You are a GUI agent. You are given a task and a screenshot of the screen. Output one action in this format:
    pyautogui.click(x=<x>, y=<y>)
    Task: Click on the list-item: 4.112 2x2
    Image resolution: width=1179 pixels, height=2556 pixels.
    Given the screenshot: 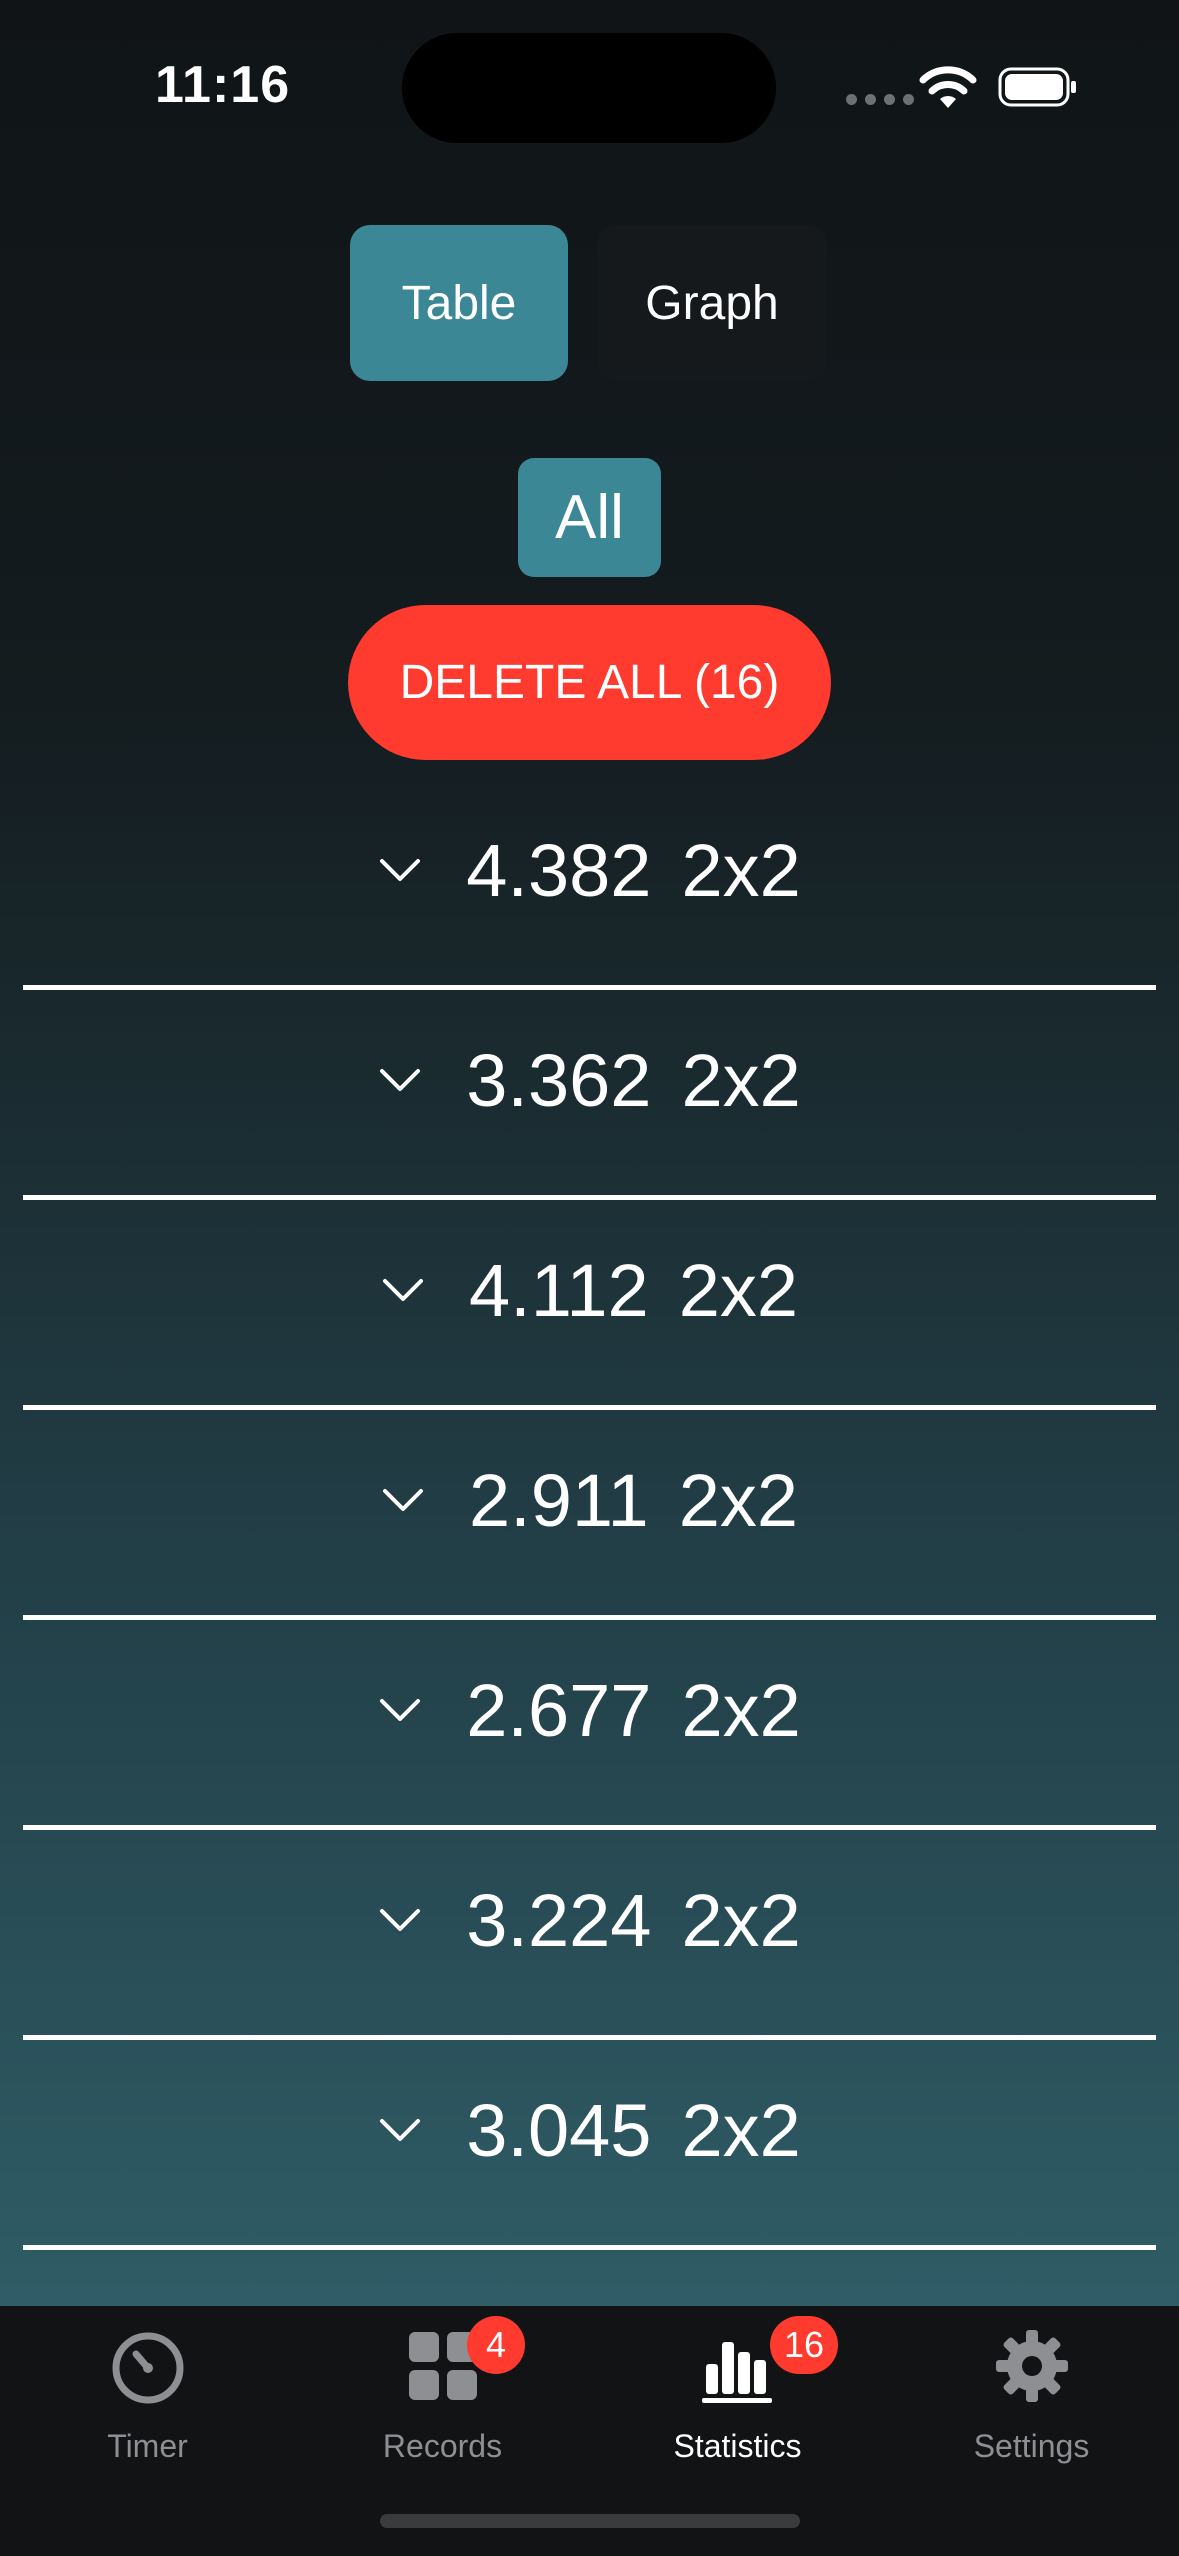 What is the action you would take?
    pyautogui.click(x=589, y=1305)
    